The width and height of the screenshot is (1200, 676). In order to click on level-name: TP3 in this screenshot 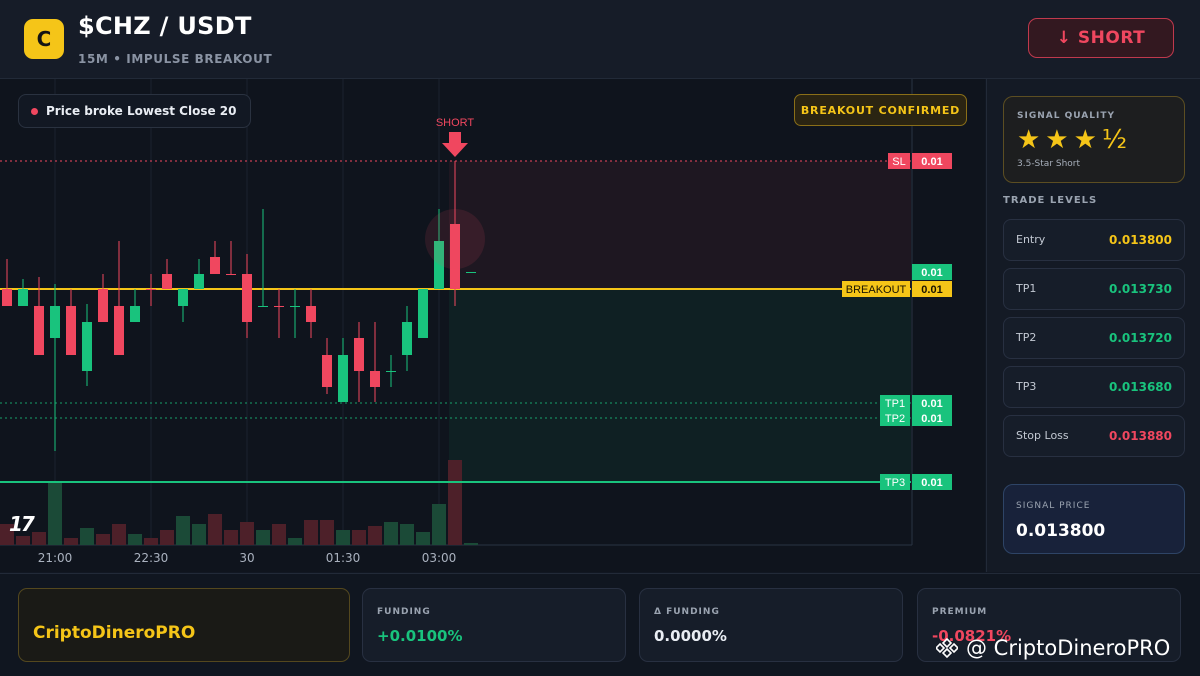, I will do `click(1026, 386)`.